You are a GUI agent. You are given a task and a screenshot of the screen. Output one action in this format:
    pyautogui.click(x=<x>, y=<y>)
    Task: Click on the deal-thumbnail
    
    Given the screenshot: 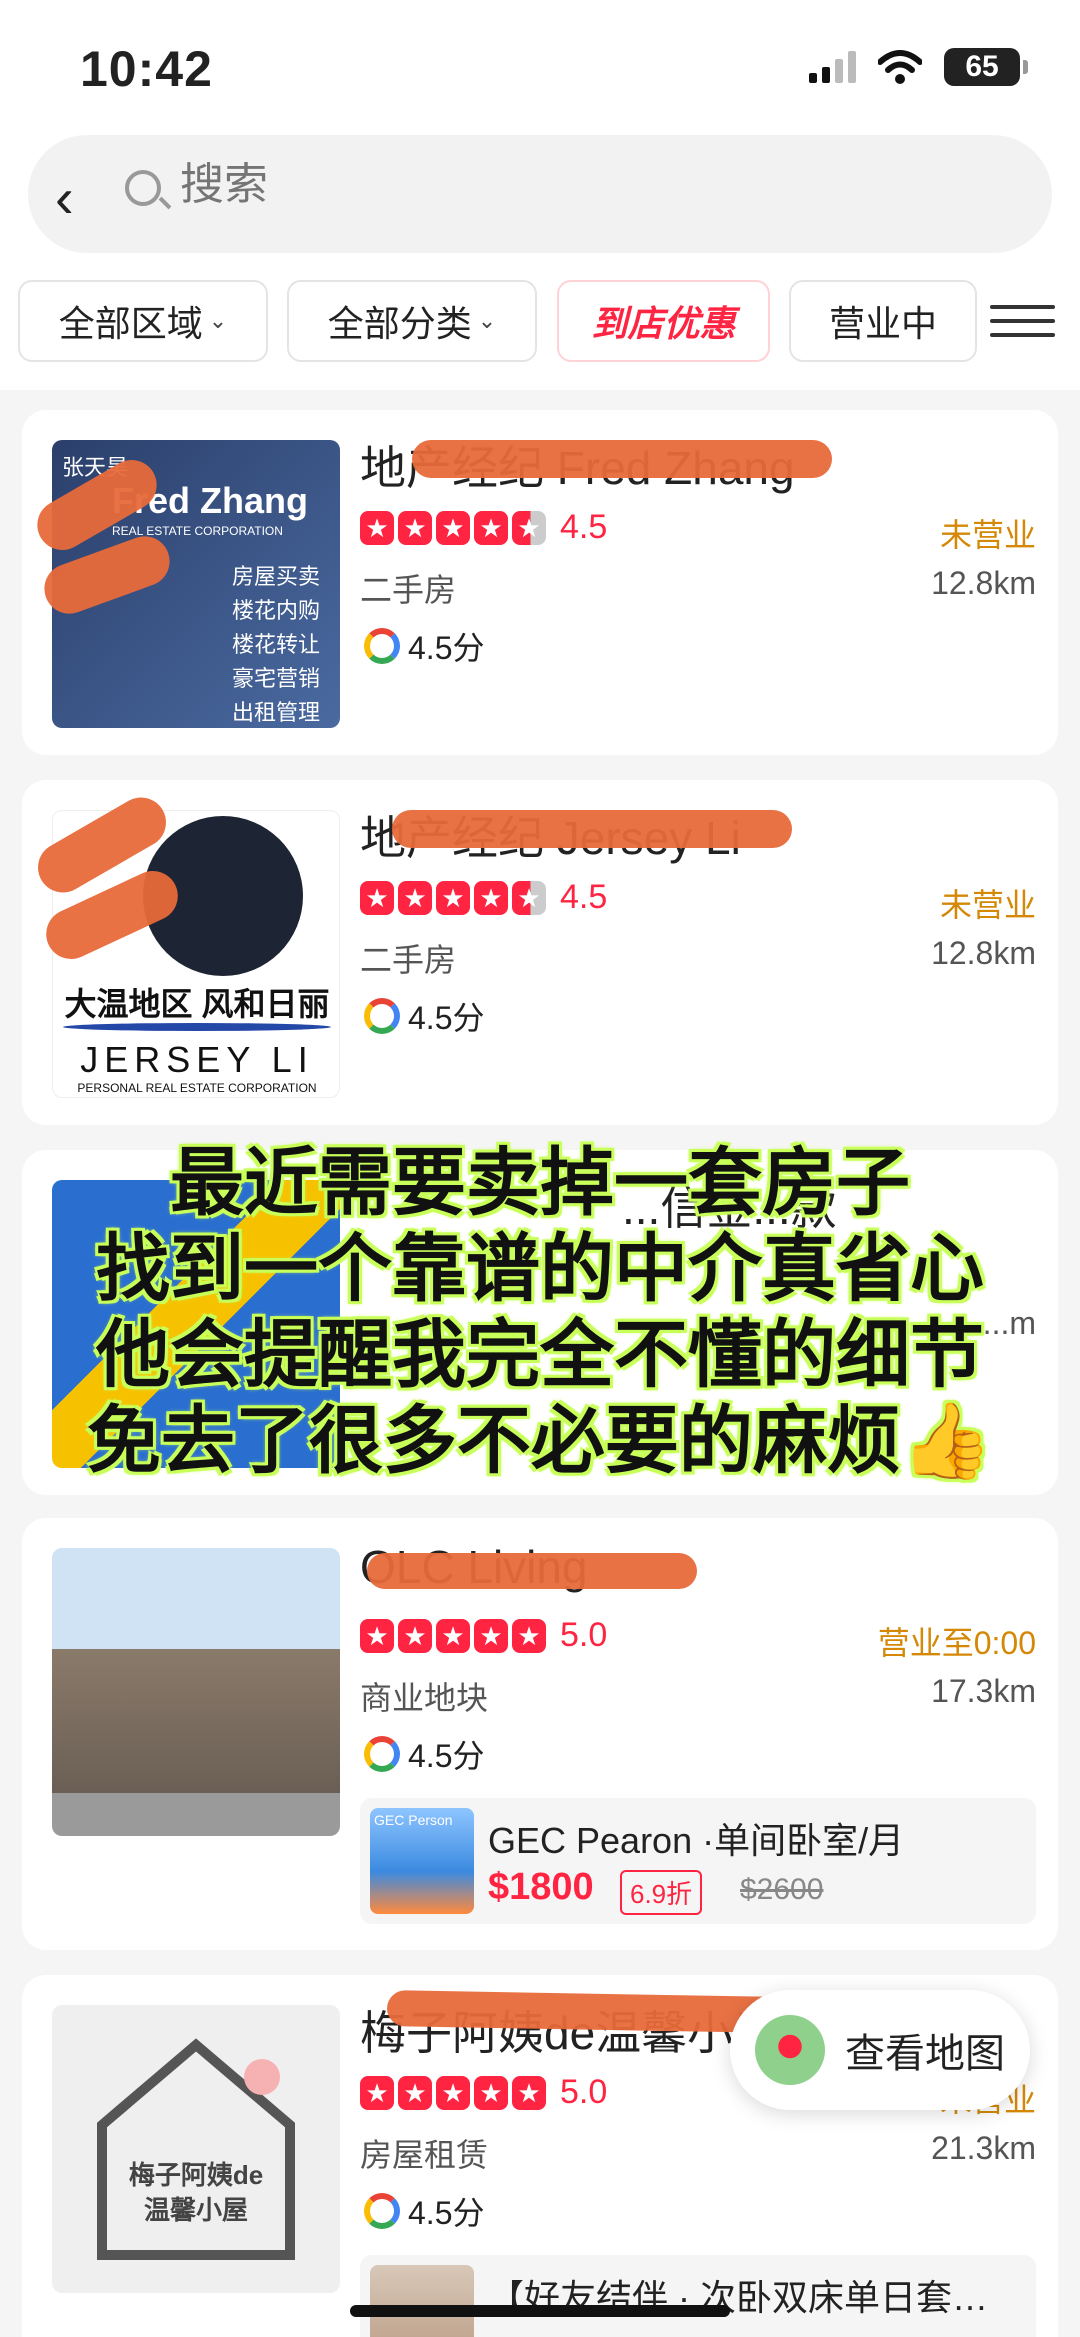 What is the action you would take?
    pyautogui.click(x=422, y=2301)
    